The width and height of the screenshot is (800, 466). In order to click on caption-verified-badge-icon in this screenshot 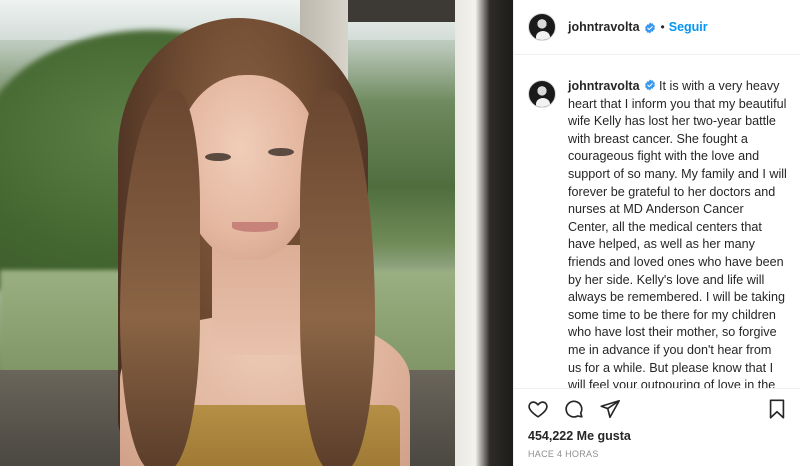, I will do `click(649, 85)`.